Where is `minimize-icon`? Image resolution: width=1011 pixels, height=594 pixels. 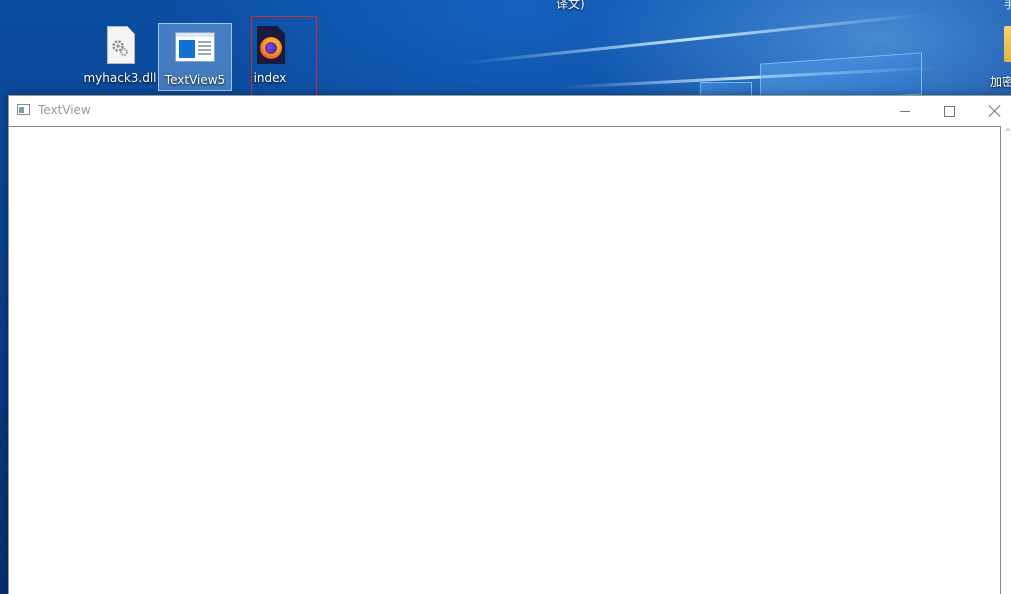
minimize-icon is located at coordinates (904, 111).